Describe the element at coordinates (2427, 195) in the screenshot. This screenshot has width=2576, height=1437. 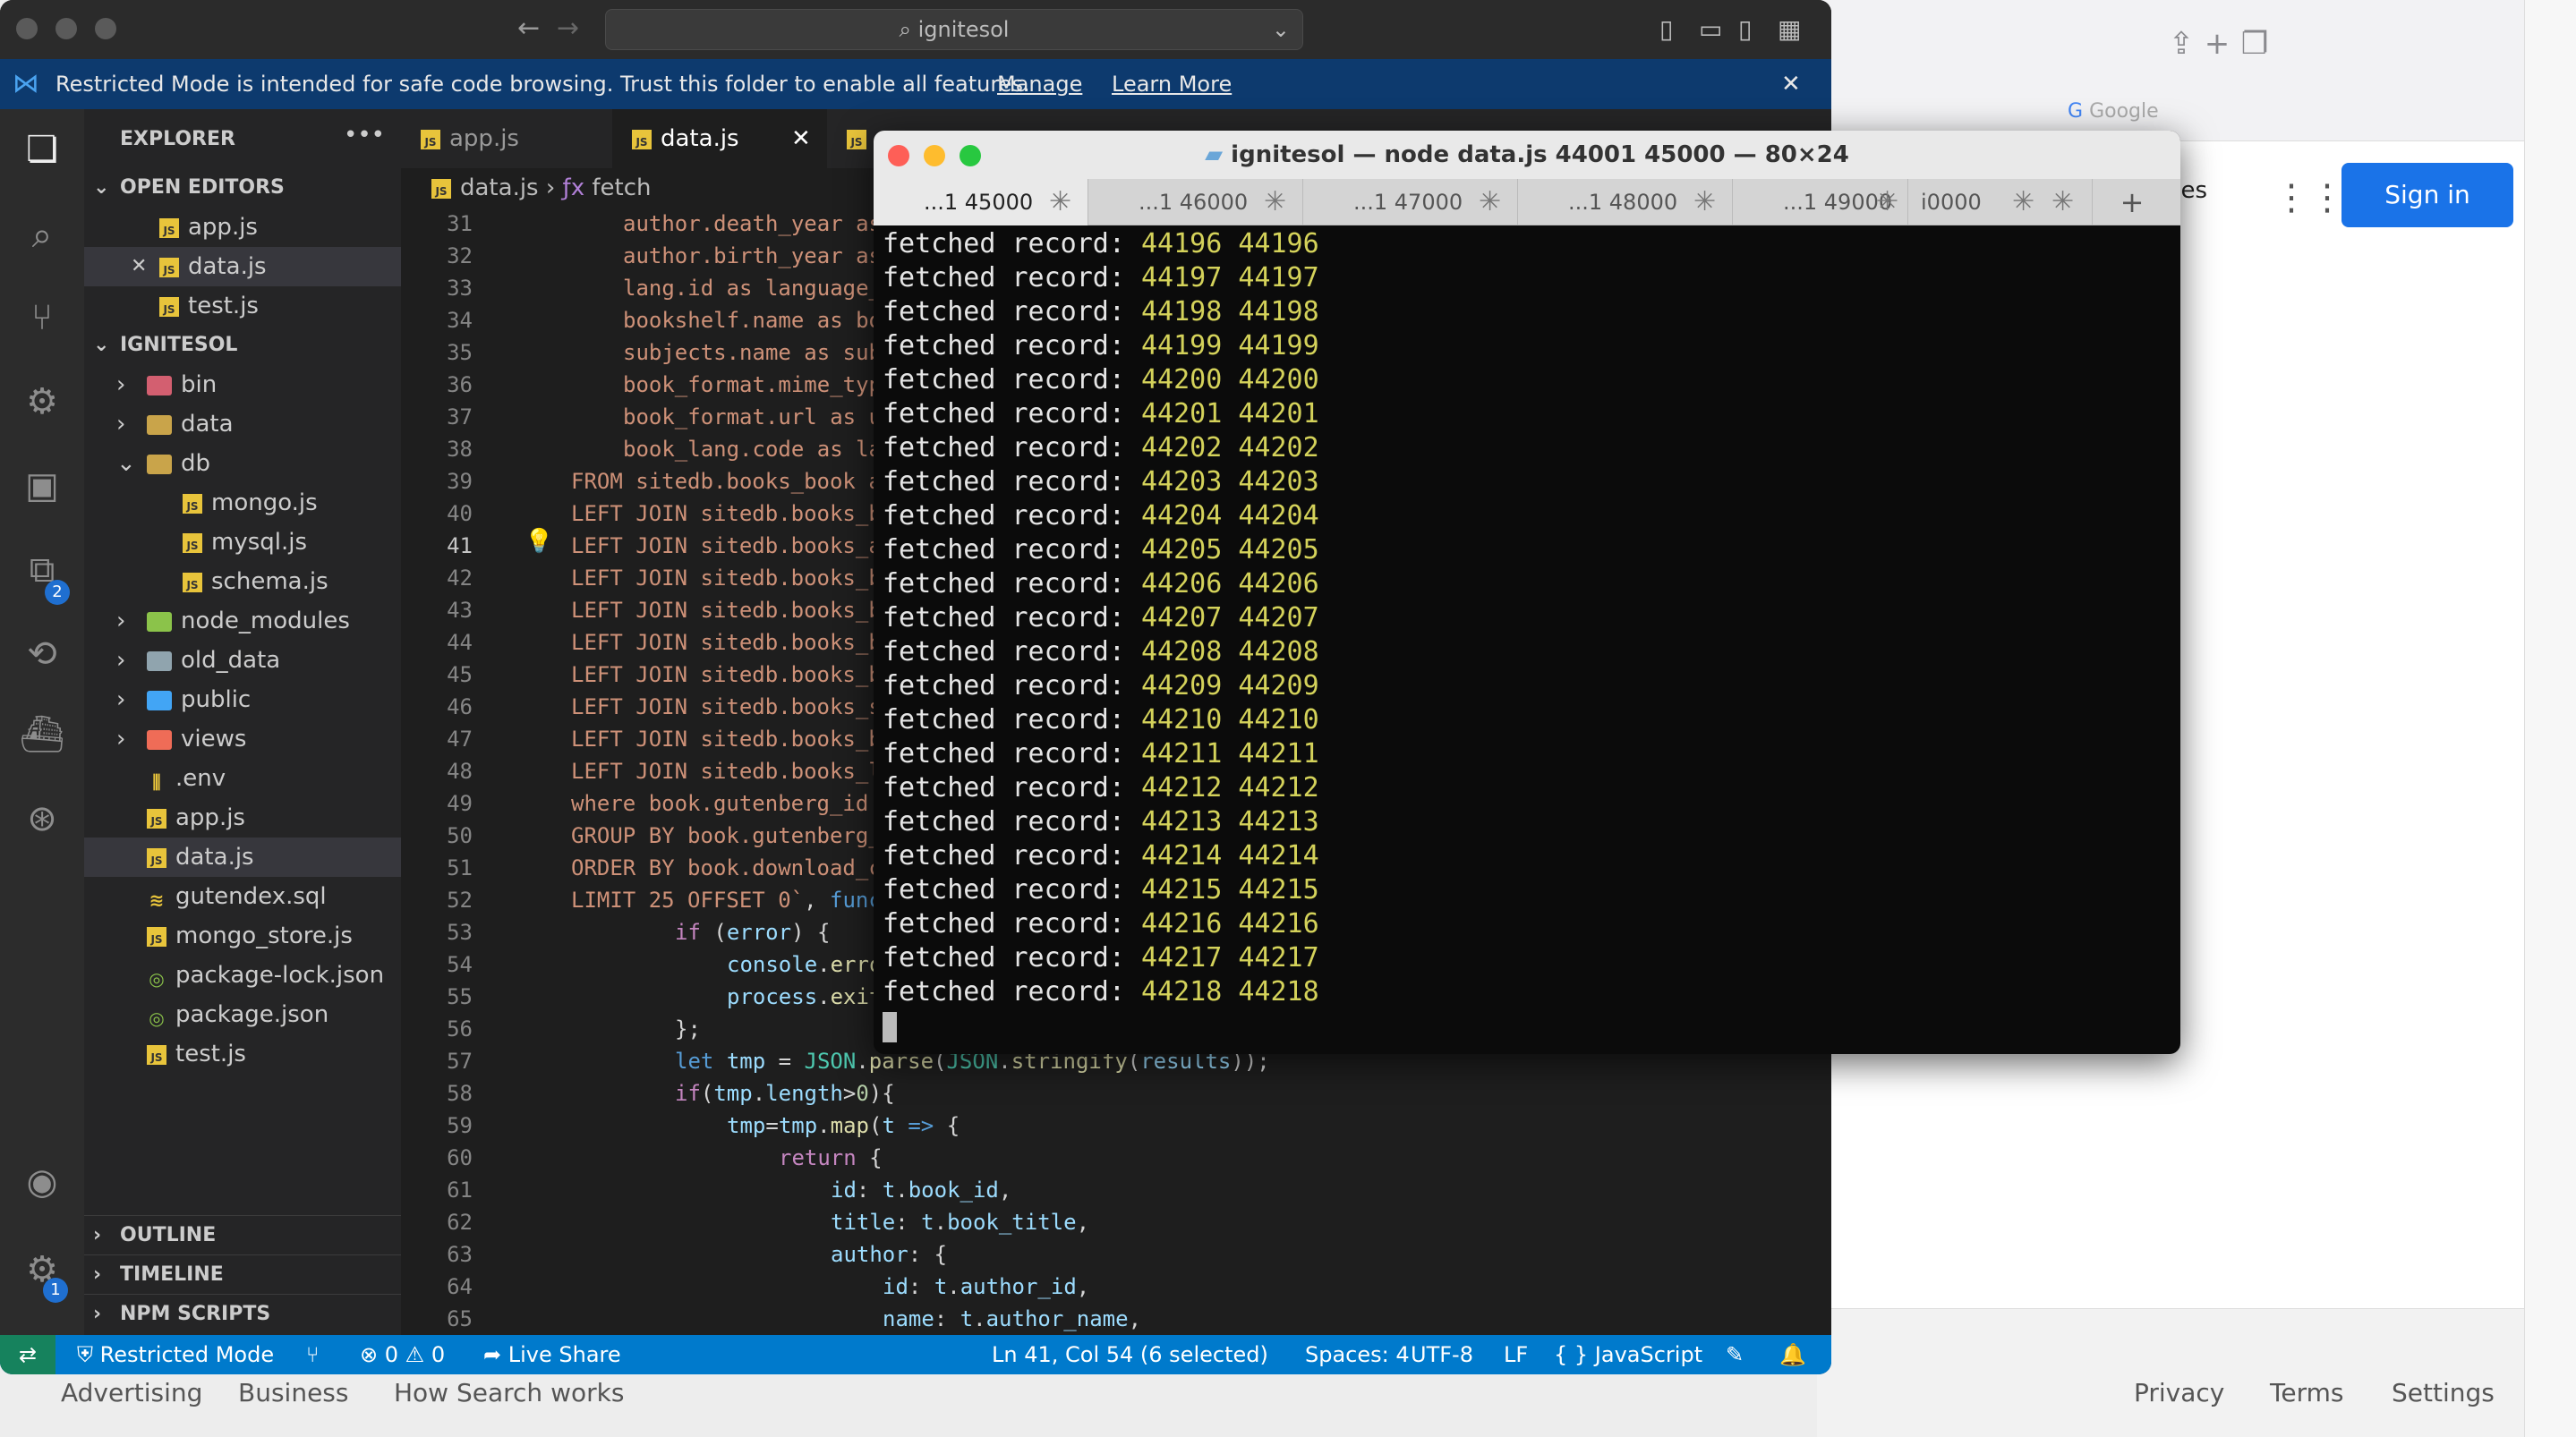
I see `sign-in-button: Sign in` at that location.